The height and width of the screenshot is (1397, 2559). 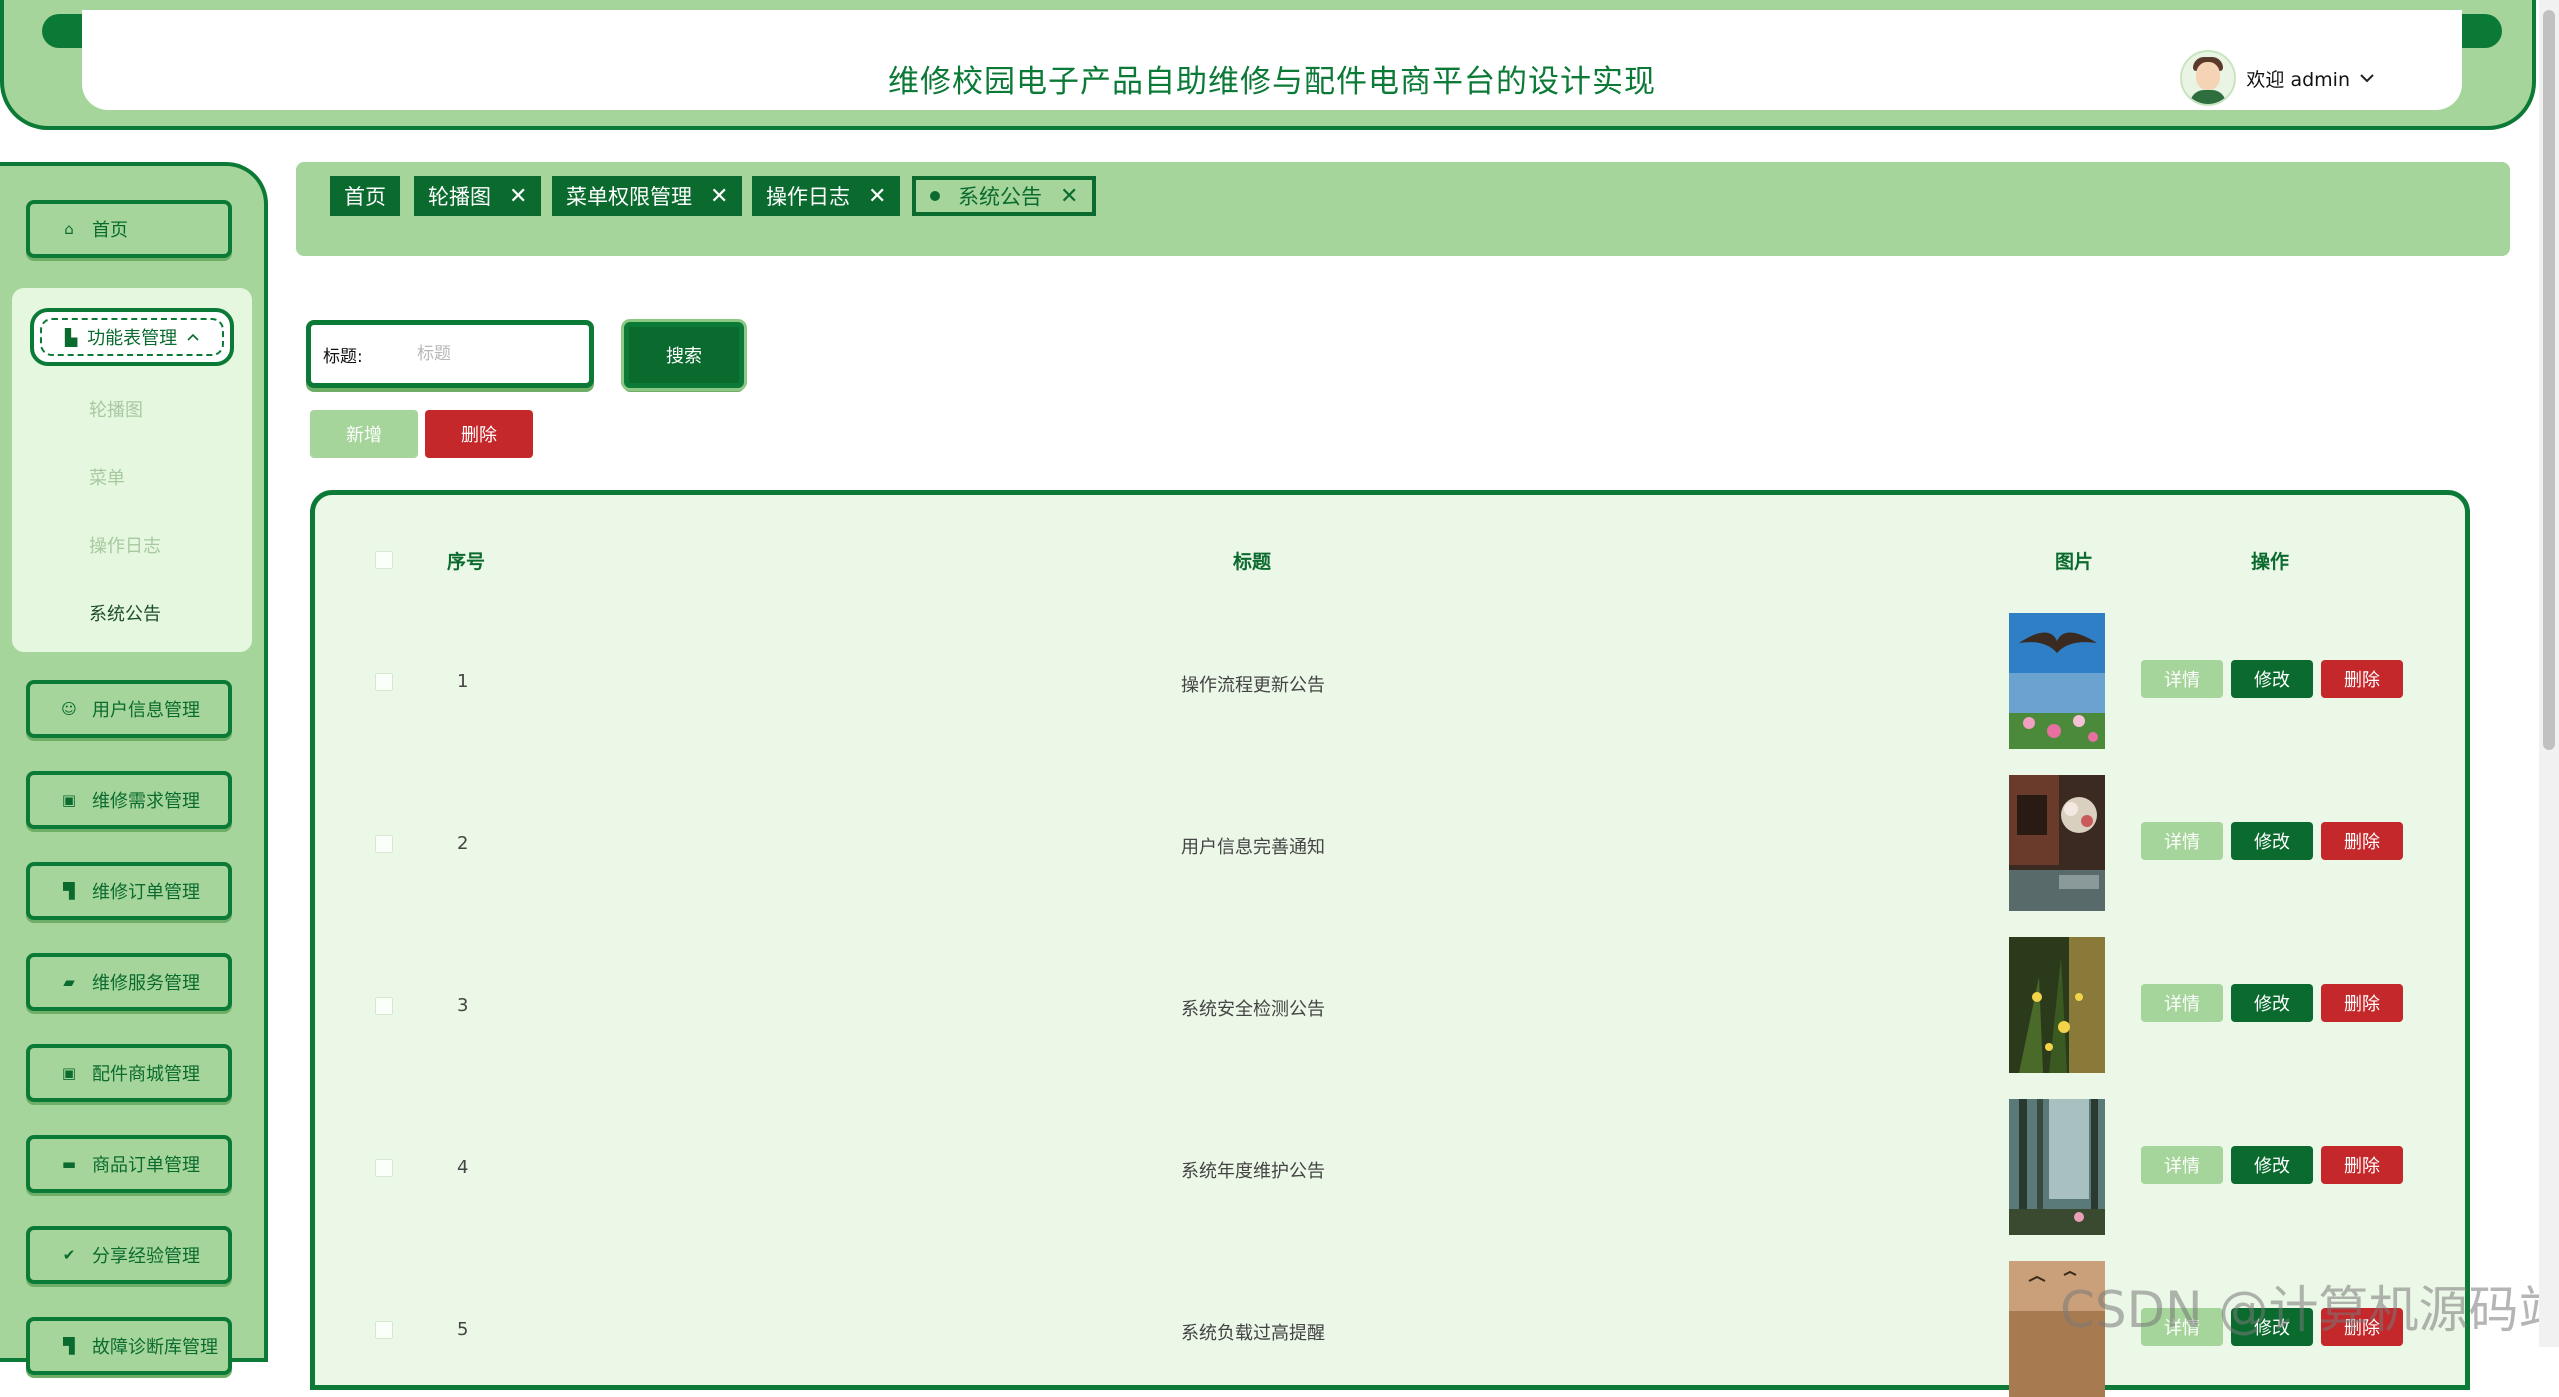 I want to click on sidebar-item-label: 用户信息管理, so click(x=146, y=710).